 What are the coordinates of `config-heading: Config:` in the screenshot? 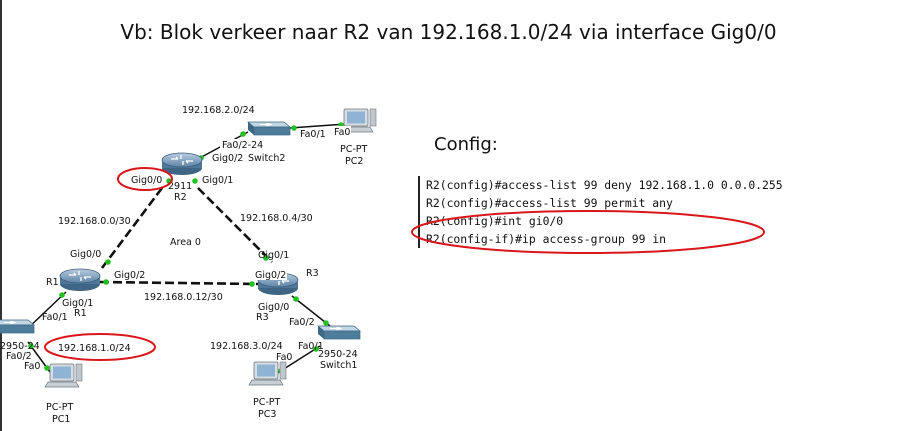 It's located at (466, 144).